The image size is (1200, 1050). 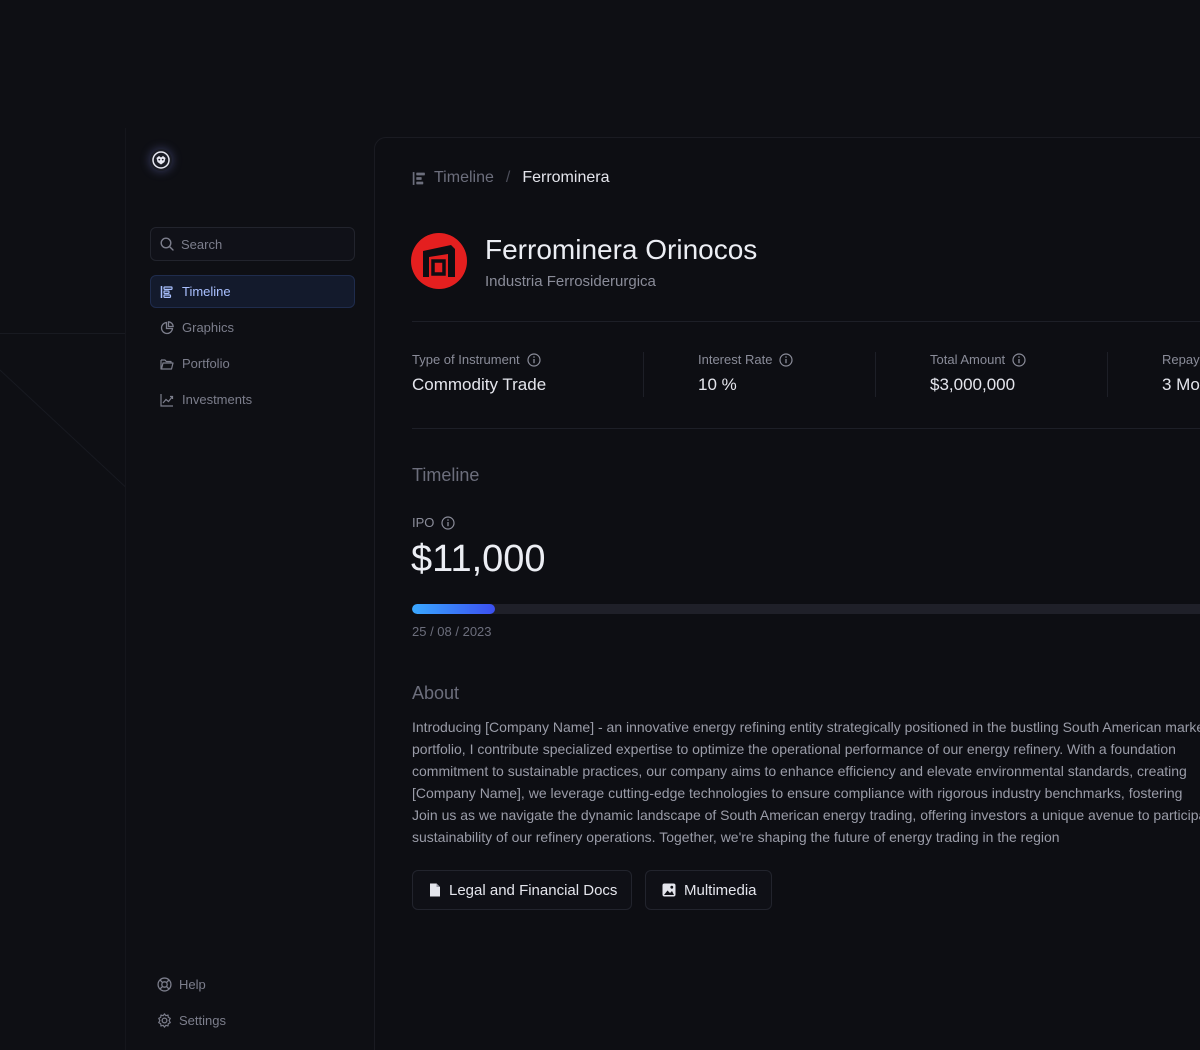 I want to click on ipo-progress-bar, so click(x=806, y=609).